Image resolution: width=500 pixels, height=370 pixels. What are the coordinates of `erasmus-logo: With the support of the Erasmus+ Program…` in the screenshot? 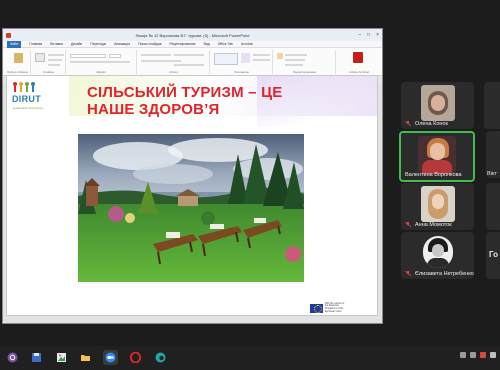 It's located at (328, 308).